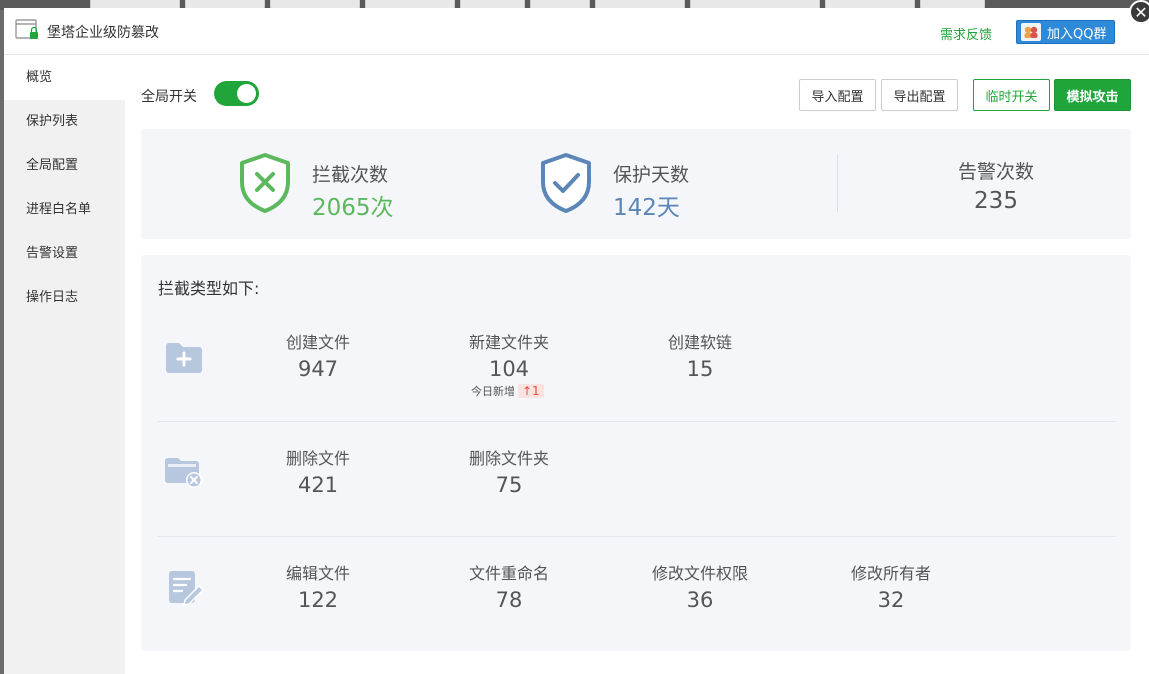 This screenshot has height=674, width=1149. Describe the element at coordinates (265, 183) in the screenshot. I see `shield-x-icon` at that location.